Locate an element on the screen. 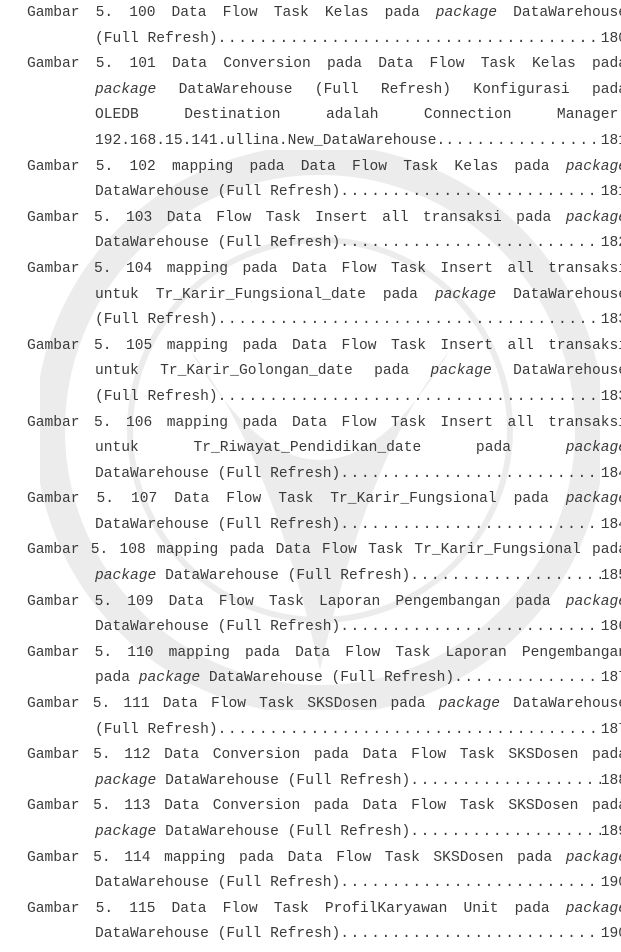 The image size is (621, 952). text-segment: untuk Tr_Karir_Fungsional_date pada is located at coordinates (265, 294).